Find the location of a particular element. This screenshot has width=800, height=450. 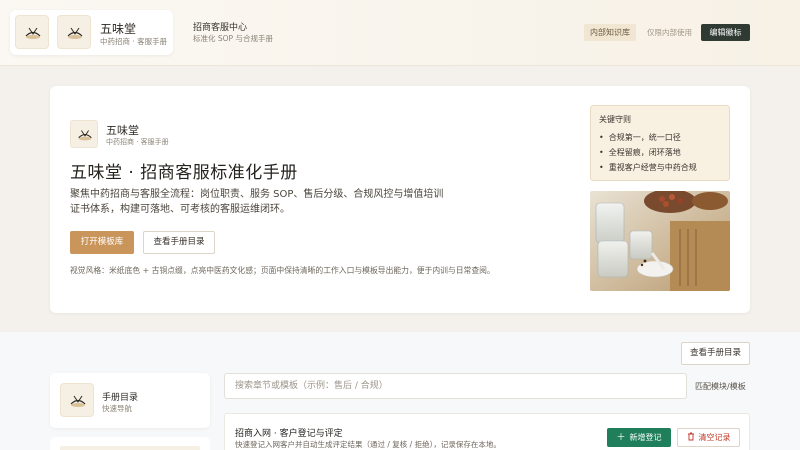

rule-item: 重视客户经营与中药合规 is located at coordinates (648, 167).